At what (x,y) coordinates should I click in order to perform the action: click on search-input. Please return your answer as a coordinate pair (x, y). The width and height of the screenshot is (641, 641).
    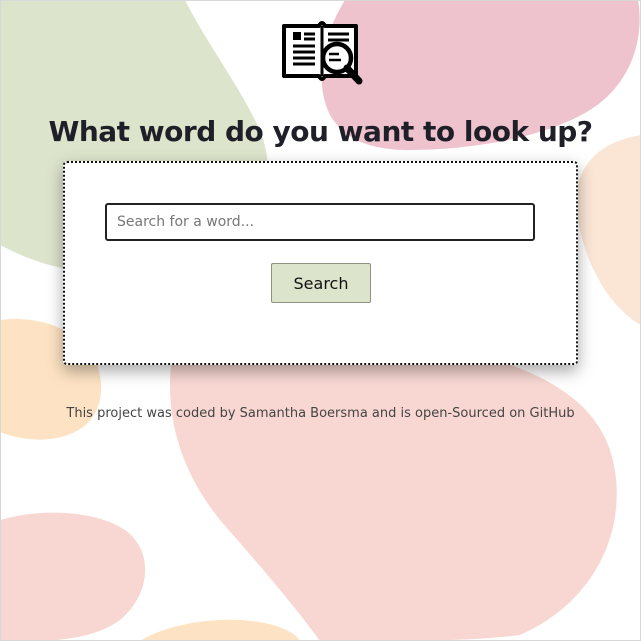
    Looking at the image, I should click on (320, 222).